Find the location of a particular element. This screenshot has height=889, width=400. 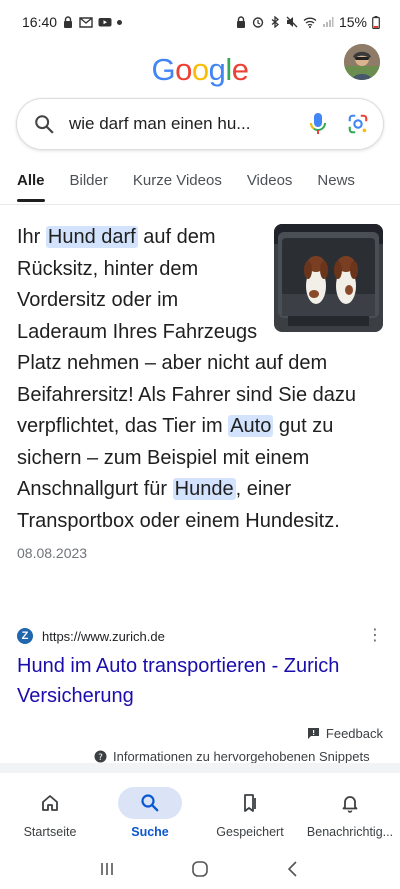

nav-gespeichert: Gespeichert is located at coordinates (250, 811).